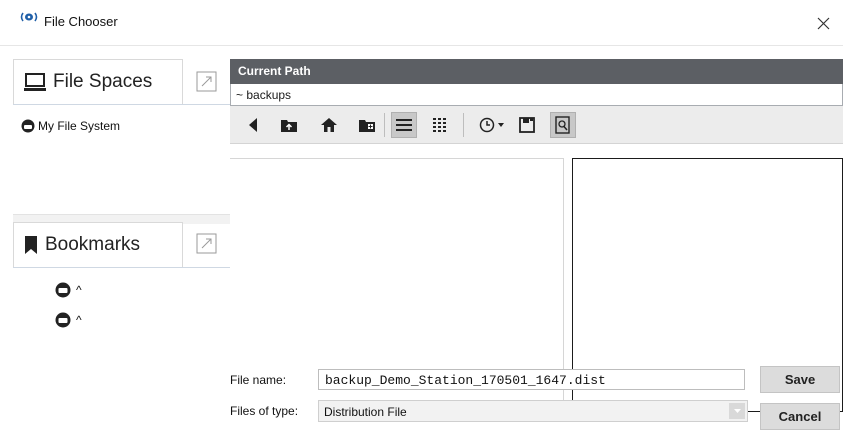 The width and height of the screenshot is (843, 434). I want to click on list-view-icon, so click(404, 125).